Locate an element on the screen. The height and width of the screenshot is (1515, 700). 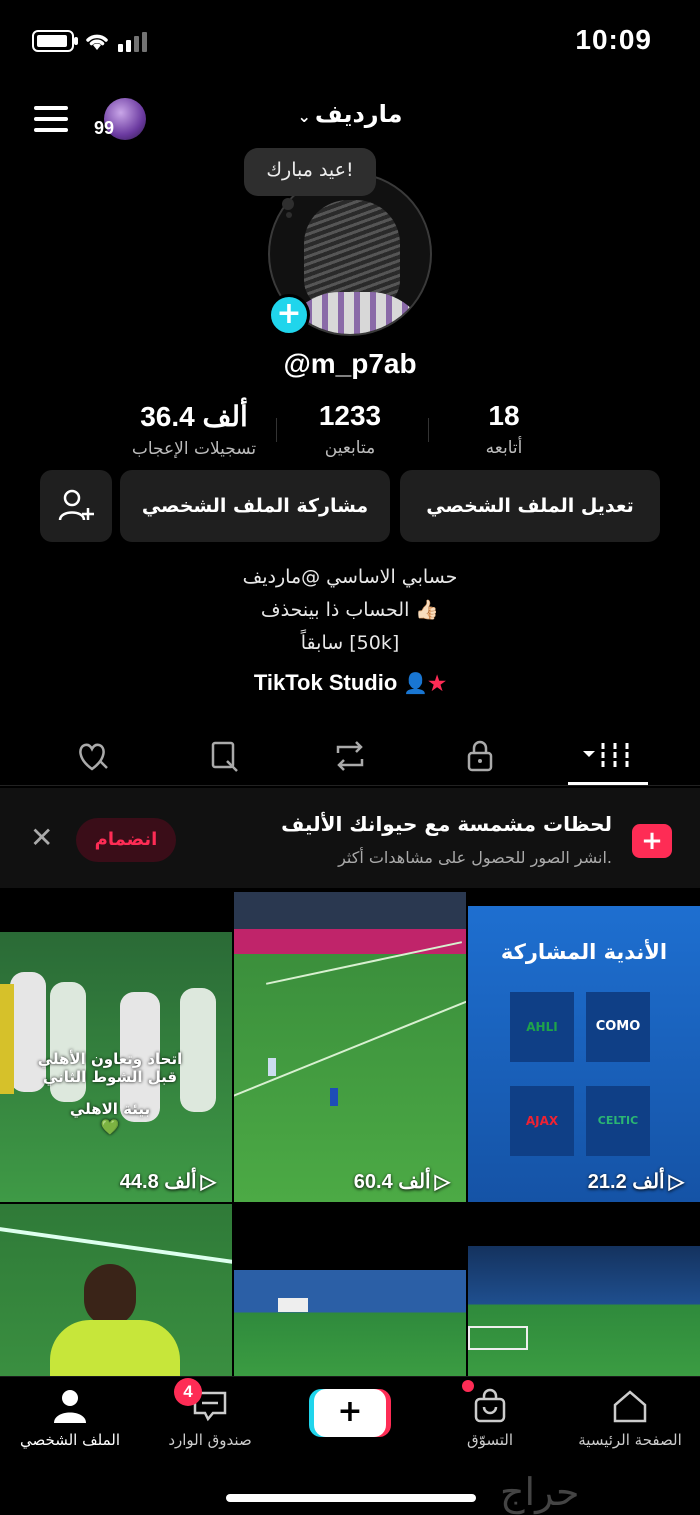
thumbnail-caption: الأندية المشاركة is located at coordinates (584, 952).